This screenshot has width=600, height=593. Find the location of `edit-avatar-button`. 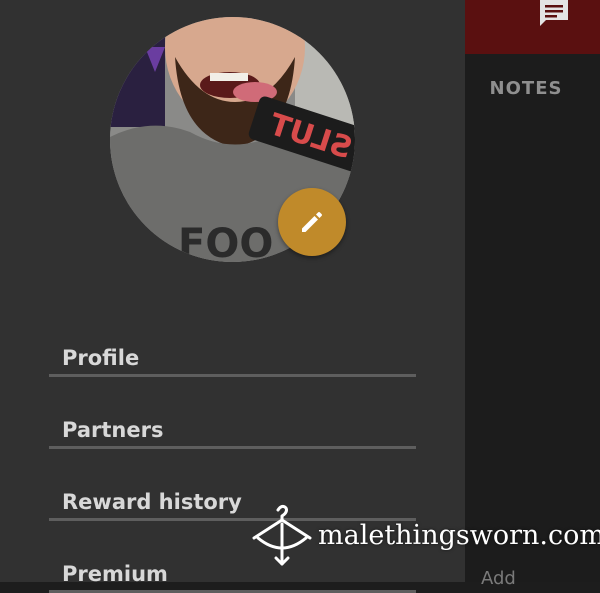

edit-avatar-button is located at coordinates (312, 222).